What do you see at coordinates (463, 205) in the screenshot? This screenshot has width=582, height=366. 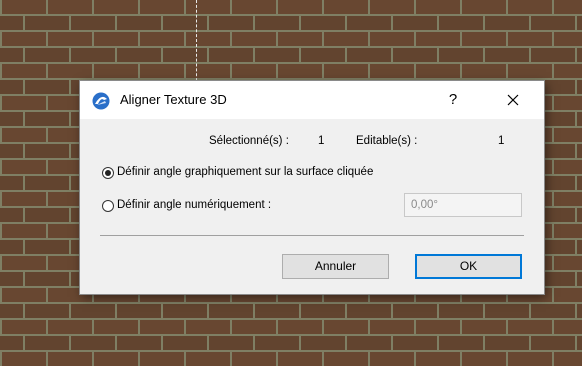 I see `angle-input` at bounding box center [463, 205].